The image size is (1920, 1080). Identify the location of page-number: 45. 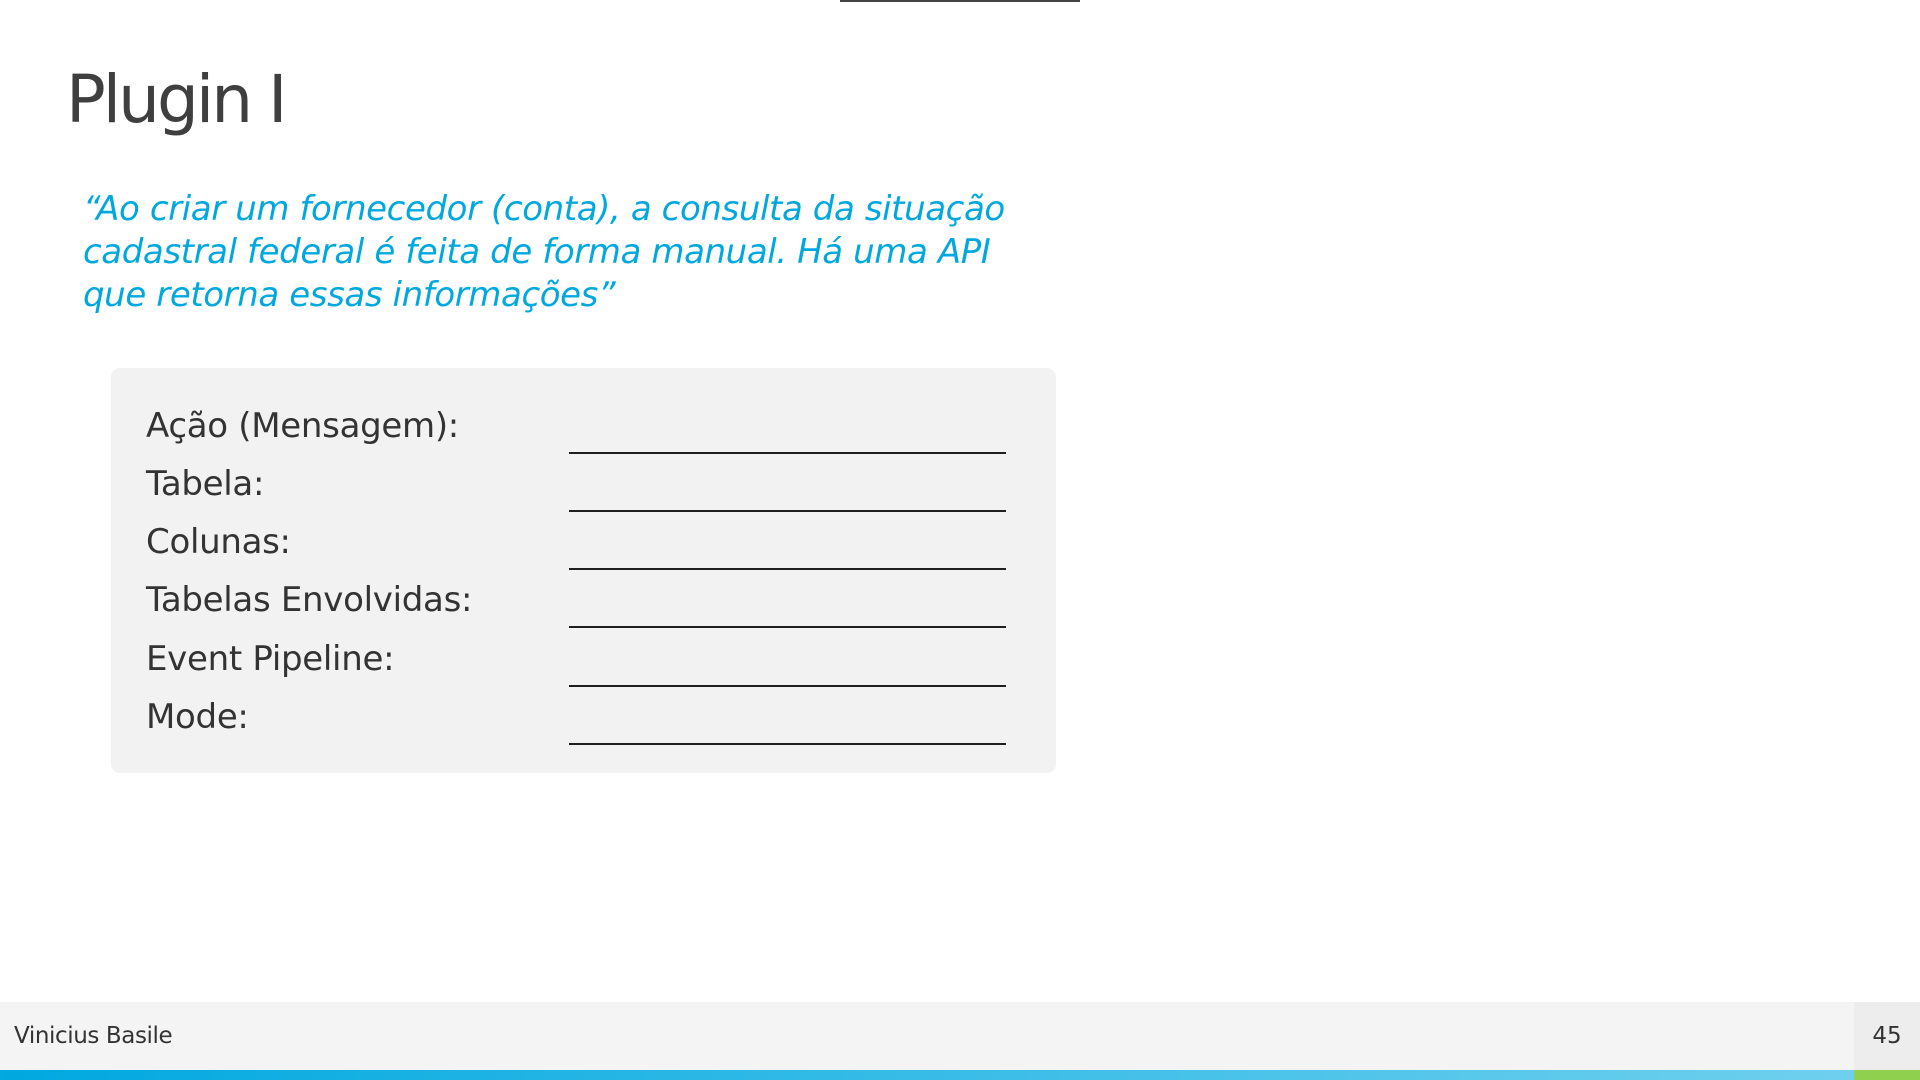
(1887, 1036).